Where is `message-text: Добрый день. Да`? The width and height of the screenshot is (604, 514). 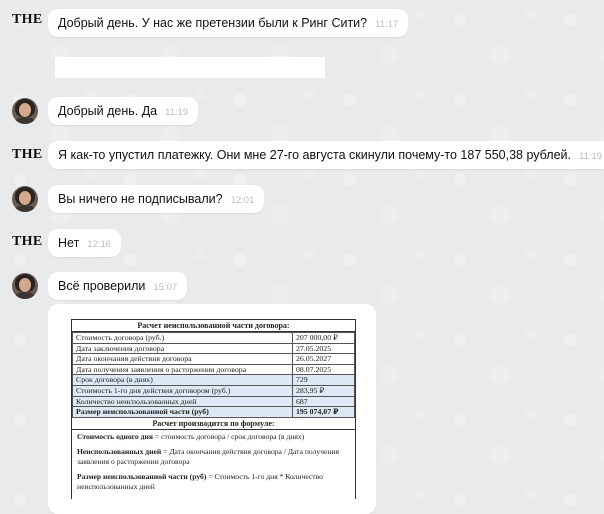
message-text: Добрый день. Да is located at coordinates (108, 111).